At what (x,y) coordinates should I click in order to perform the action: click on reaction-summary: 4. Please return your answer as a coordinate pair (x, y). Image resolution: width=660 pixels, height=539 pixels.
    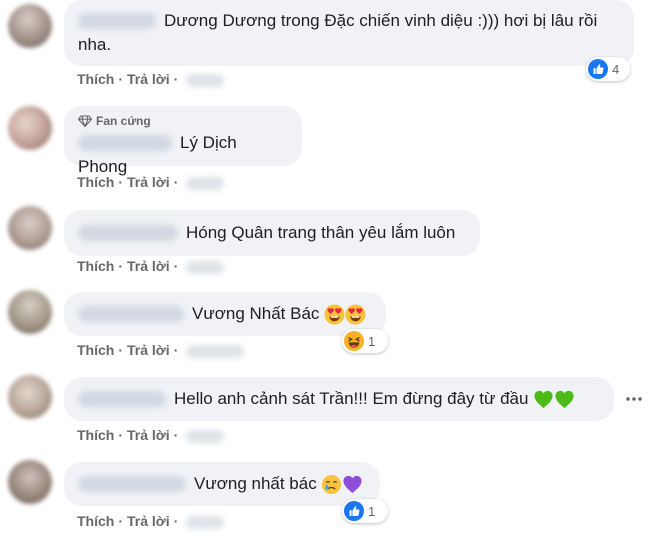
    Looking at the image, I should click on (608, 69).